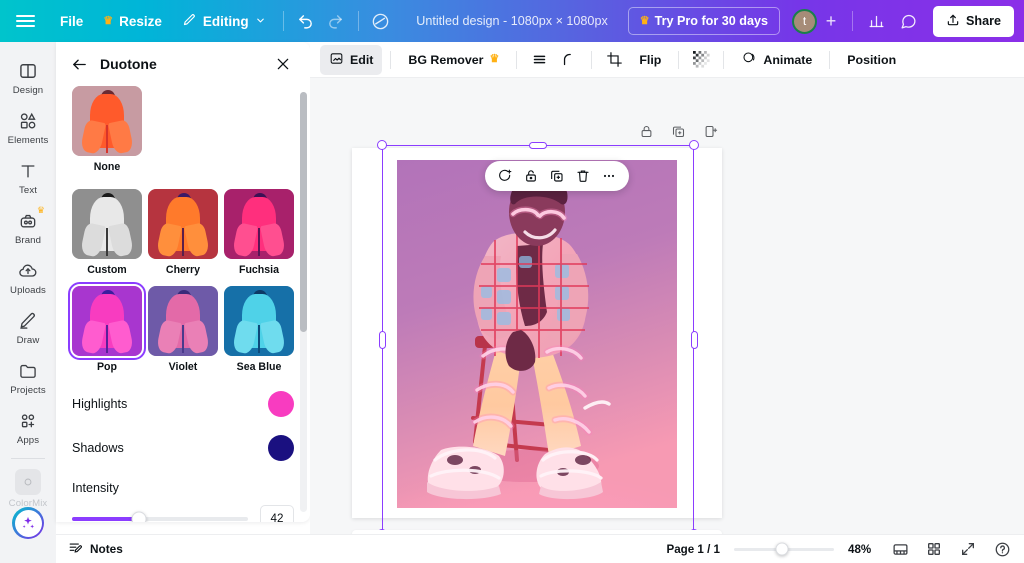  Describe the element at coordinates (804, 21) in the screenshot. I see `avatar: t` at that location.